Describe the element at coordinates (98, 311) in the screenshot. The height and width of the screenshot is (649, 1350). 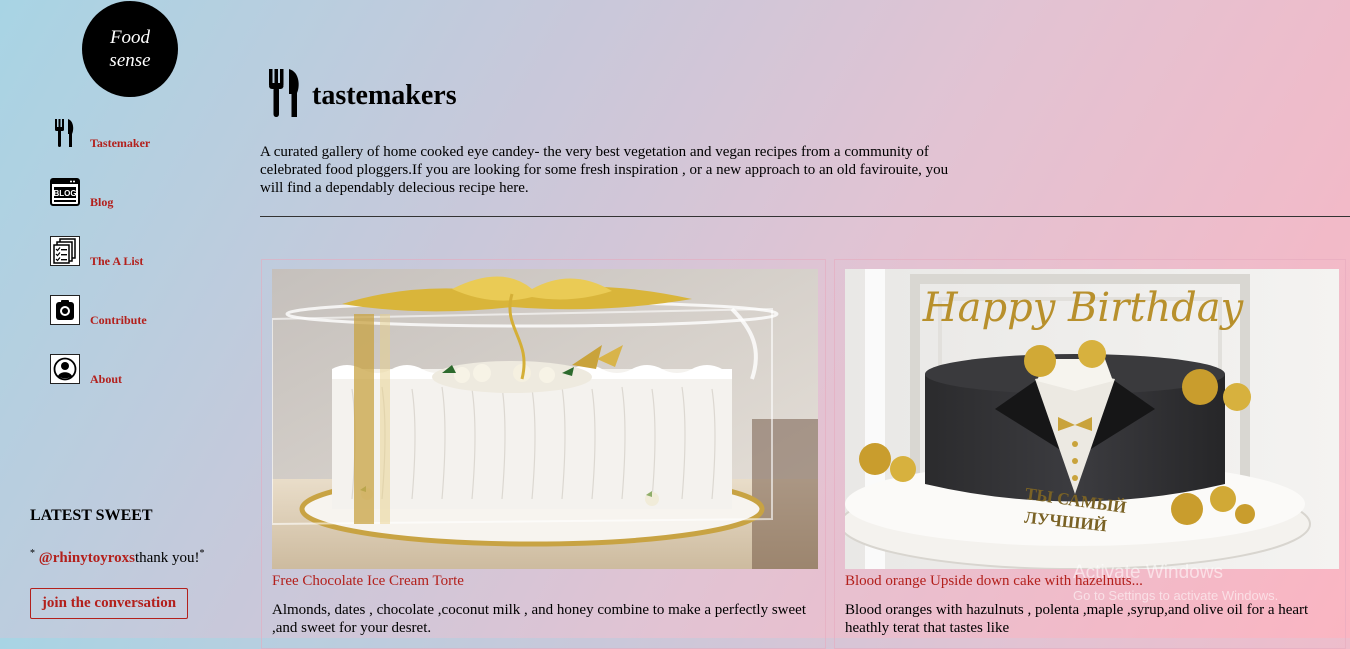
I see `nav-item-contribute: Contribute` at that location.